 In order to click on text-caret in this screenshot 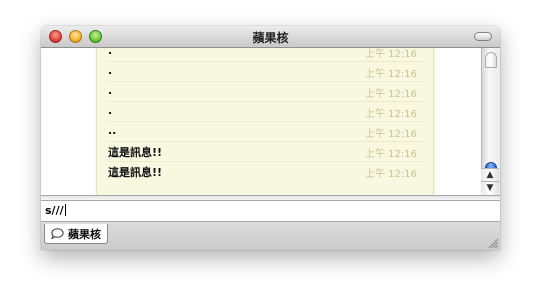, I will do `click(65, 210)`.